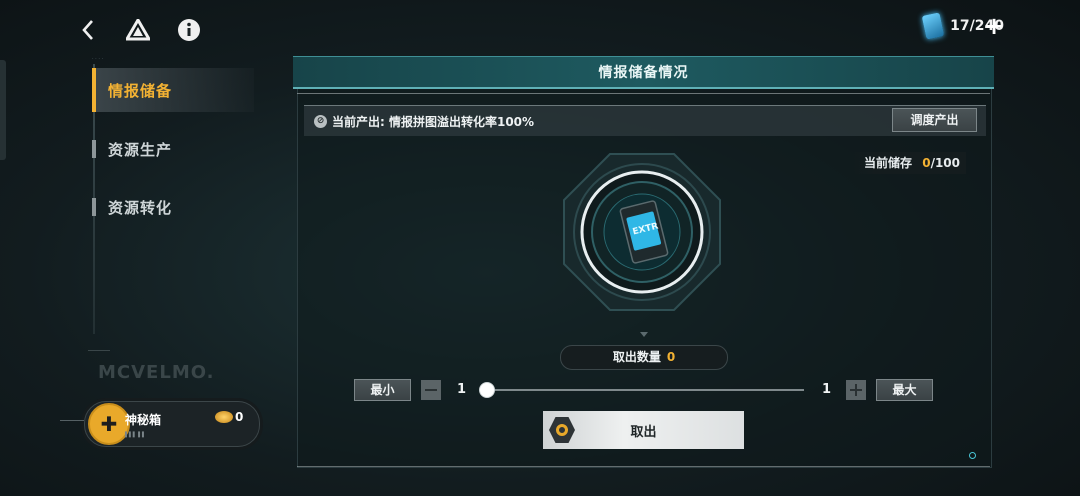 The height and width of the screenshot is (496, 1080). I want to click on minus-icon, so click(431, 390).